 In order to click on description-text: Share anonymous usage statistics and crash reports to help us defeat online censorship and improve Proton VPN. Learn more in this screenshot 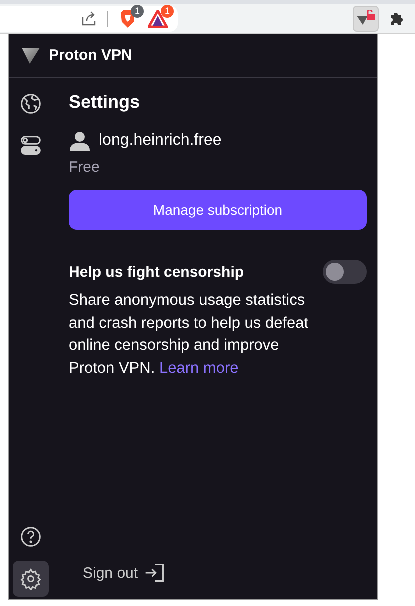, I will do `click(189, 334)`.